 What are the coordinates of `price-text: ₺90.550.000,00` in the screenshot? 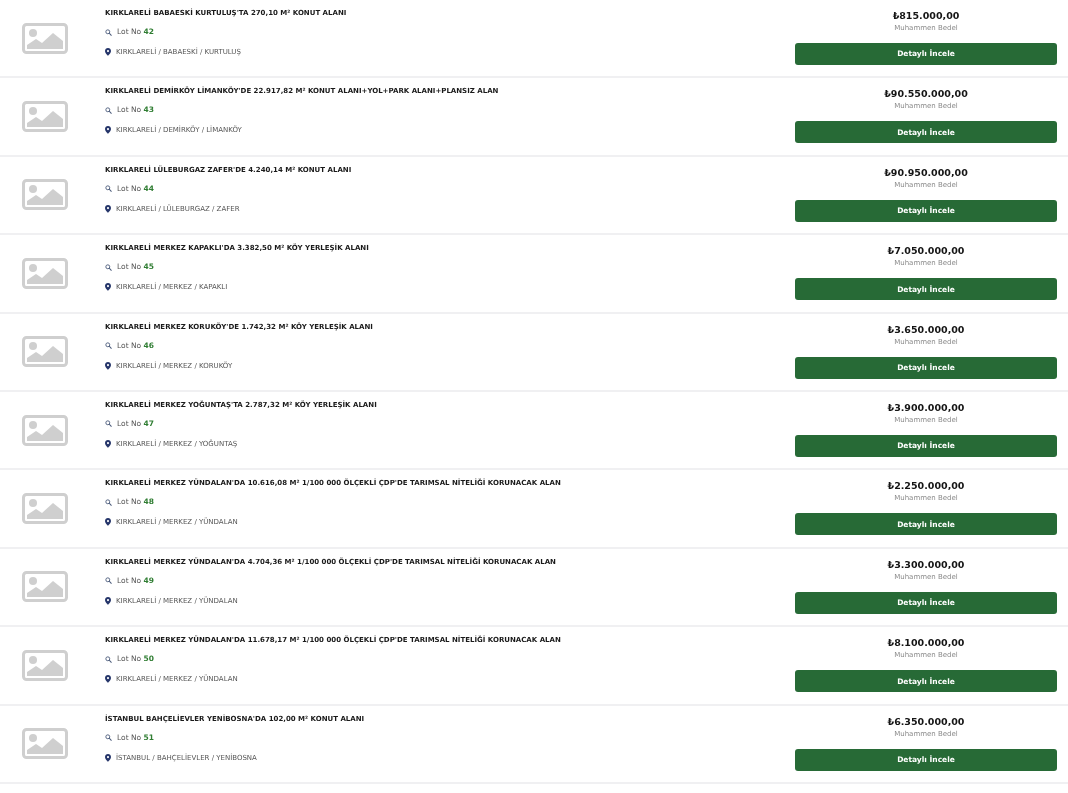 It's located at (926, 94).